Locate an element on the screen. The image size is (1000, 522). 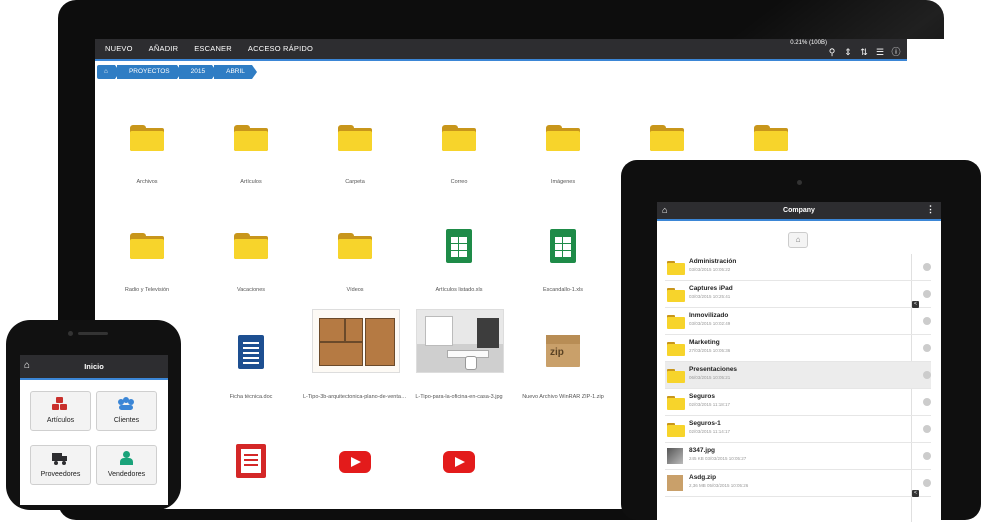
list-item: Captures iPad 03/03/2015 10:25:41 < is located at coordinates (798, 294).